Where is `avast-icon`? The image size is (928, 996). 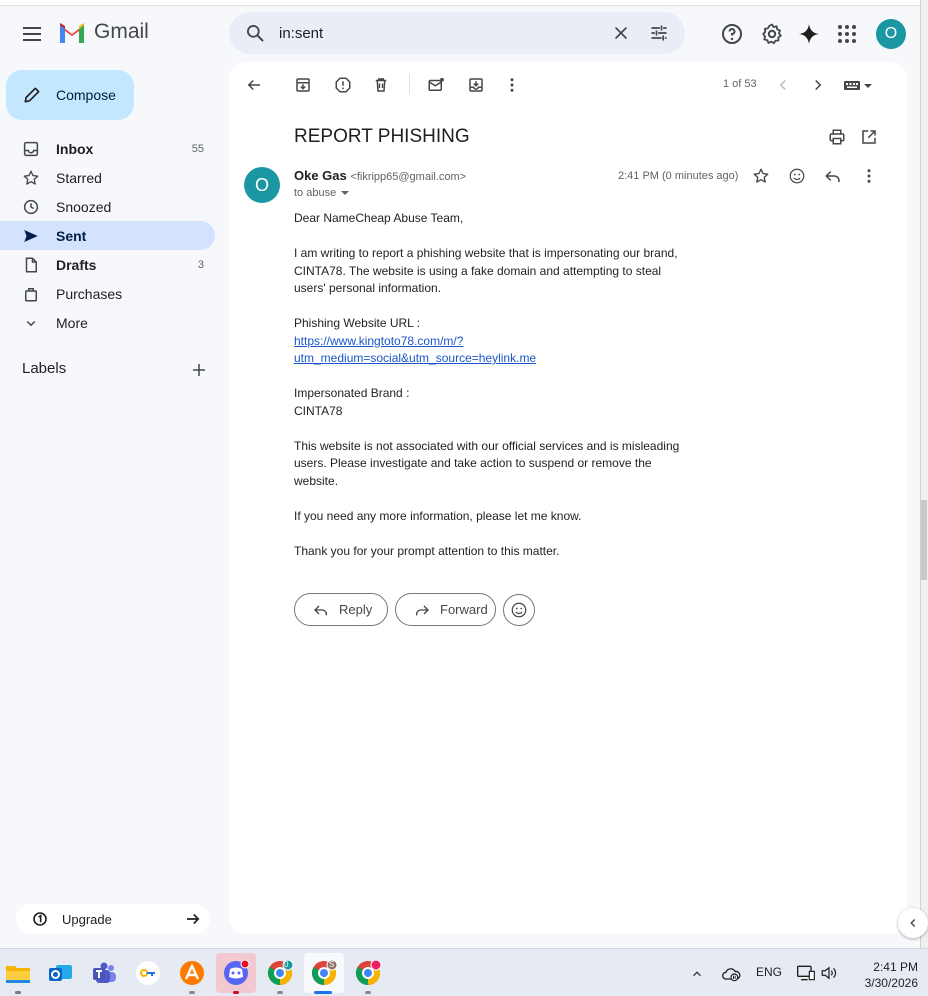
avast-icon is located at coordinates (192, 973).